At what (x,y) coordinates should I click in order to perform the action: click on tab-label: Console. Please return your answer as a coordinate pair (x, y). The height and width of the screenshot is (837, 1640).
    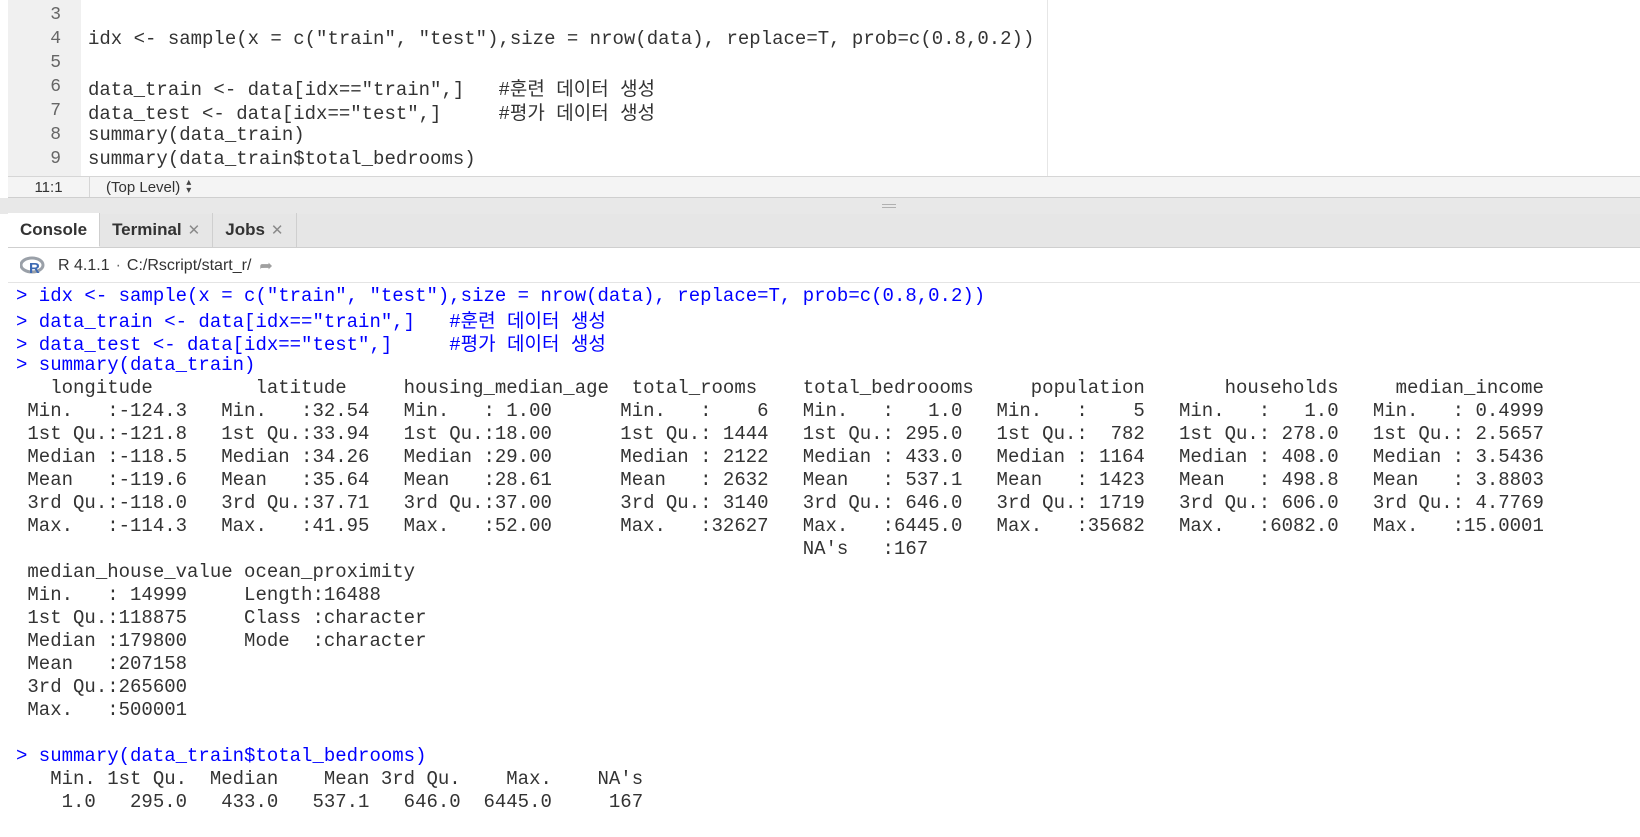
    Looking at the image, I should click on (54, 229).